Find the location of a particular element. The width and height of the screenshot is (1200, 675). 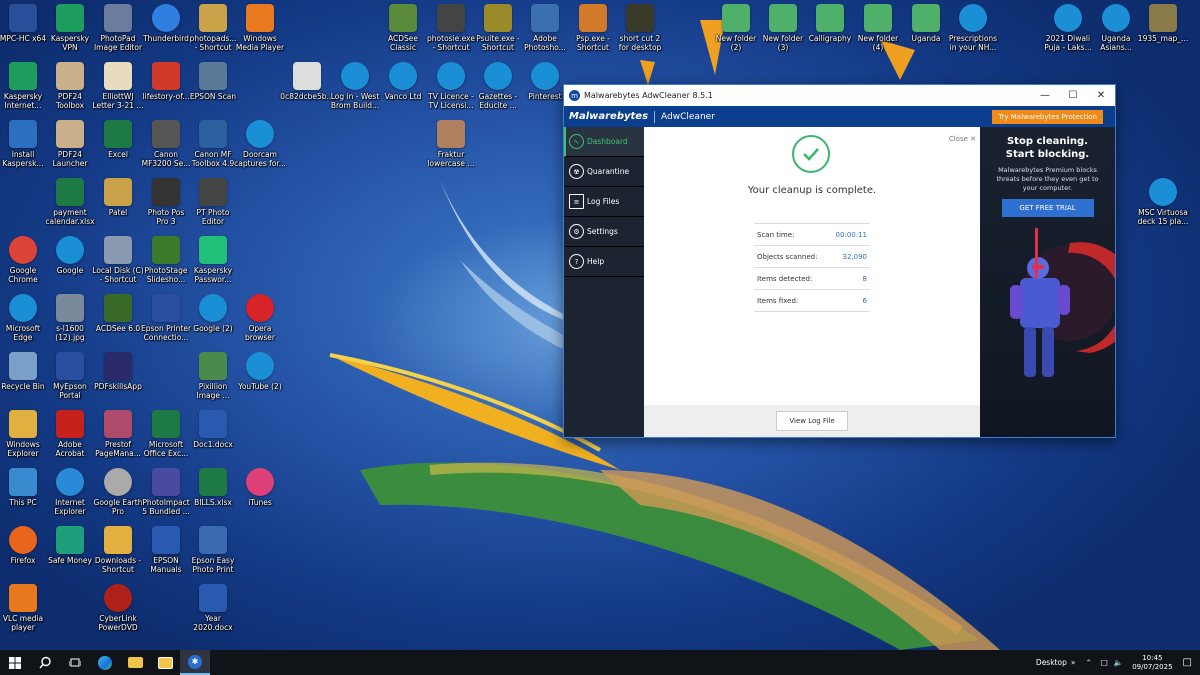

media-player-icon is located at coordinates (260, 18).